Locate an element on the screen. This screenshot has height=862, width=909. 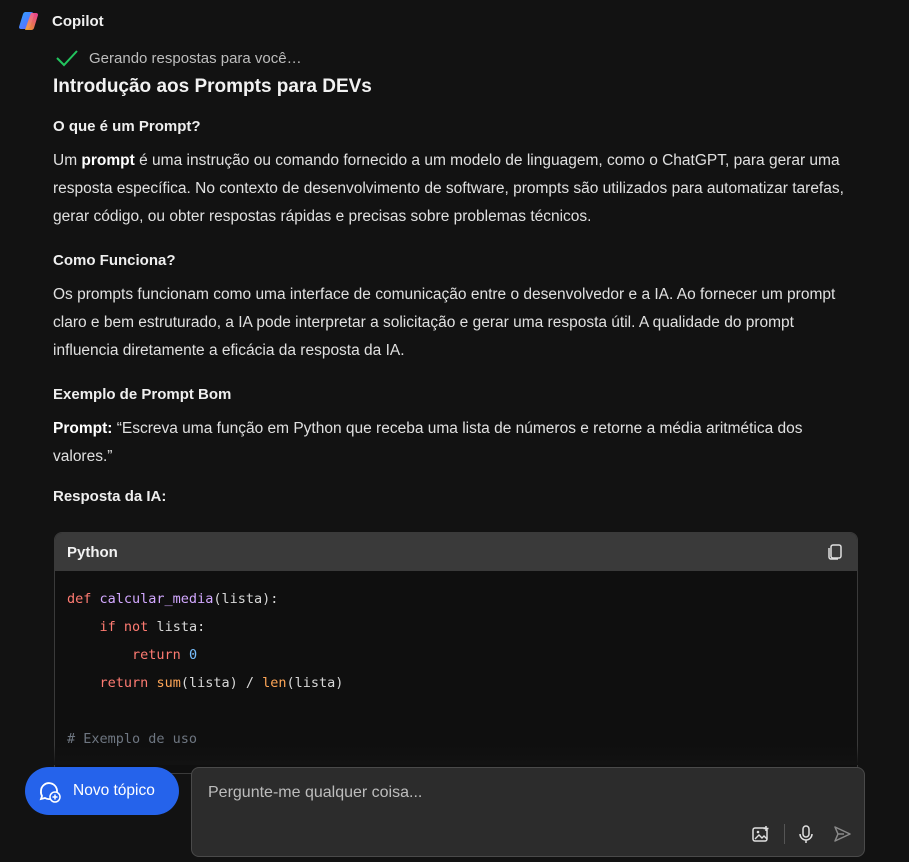
bold-term: prompt is located at coordinates (108, 160).